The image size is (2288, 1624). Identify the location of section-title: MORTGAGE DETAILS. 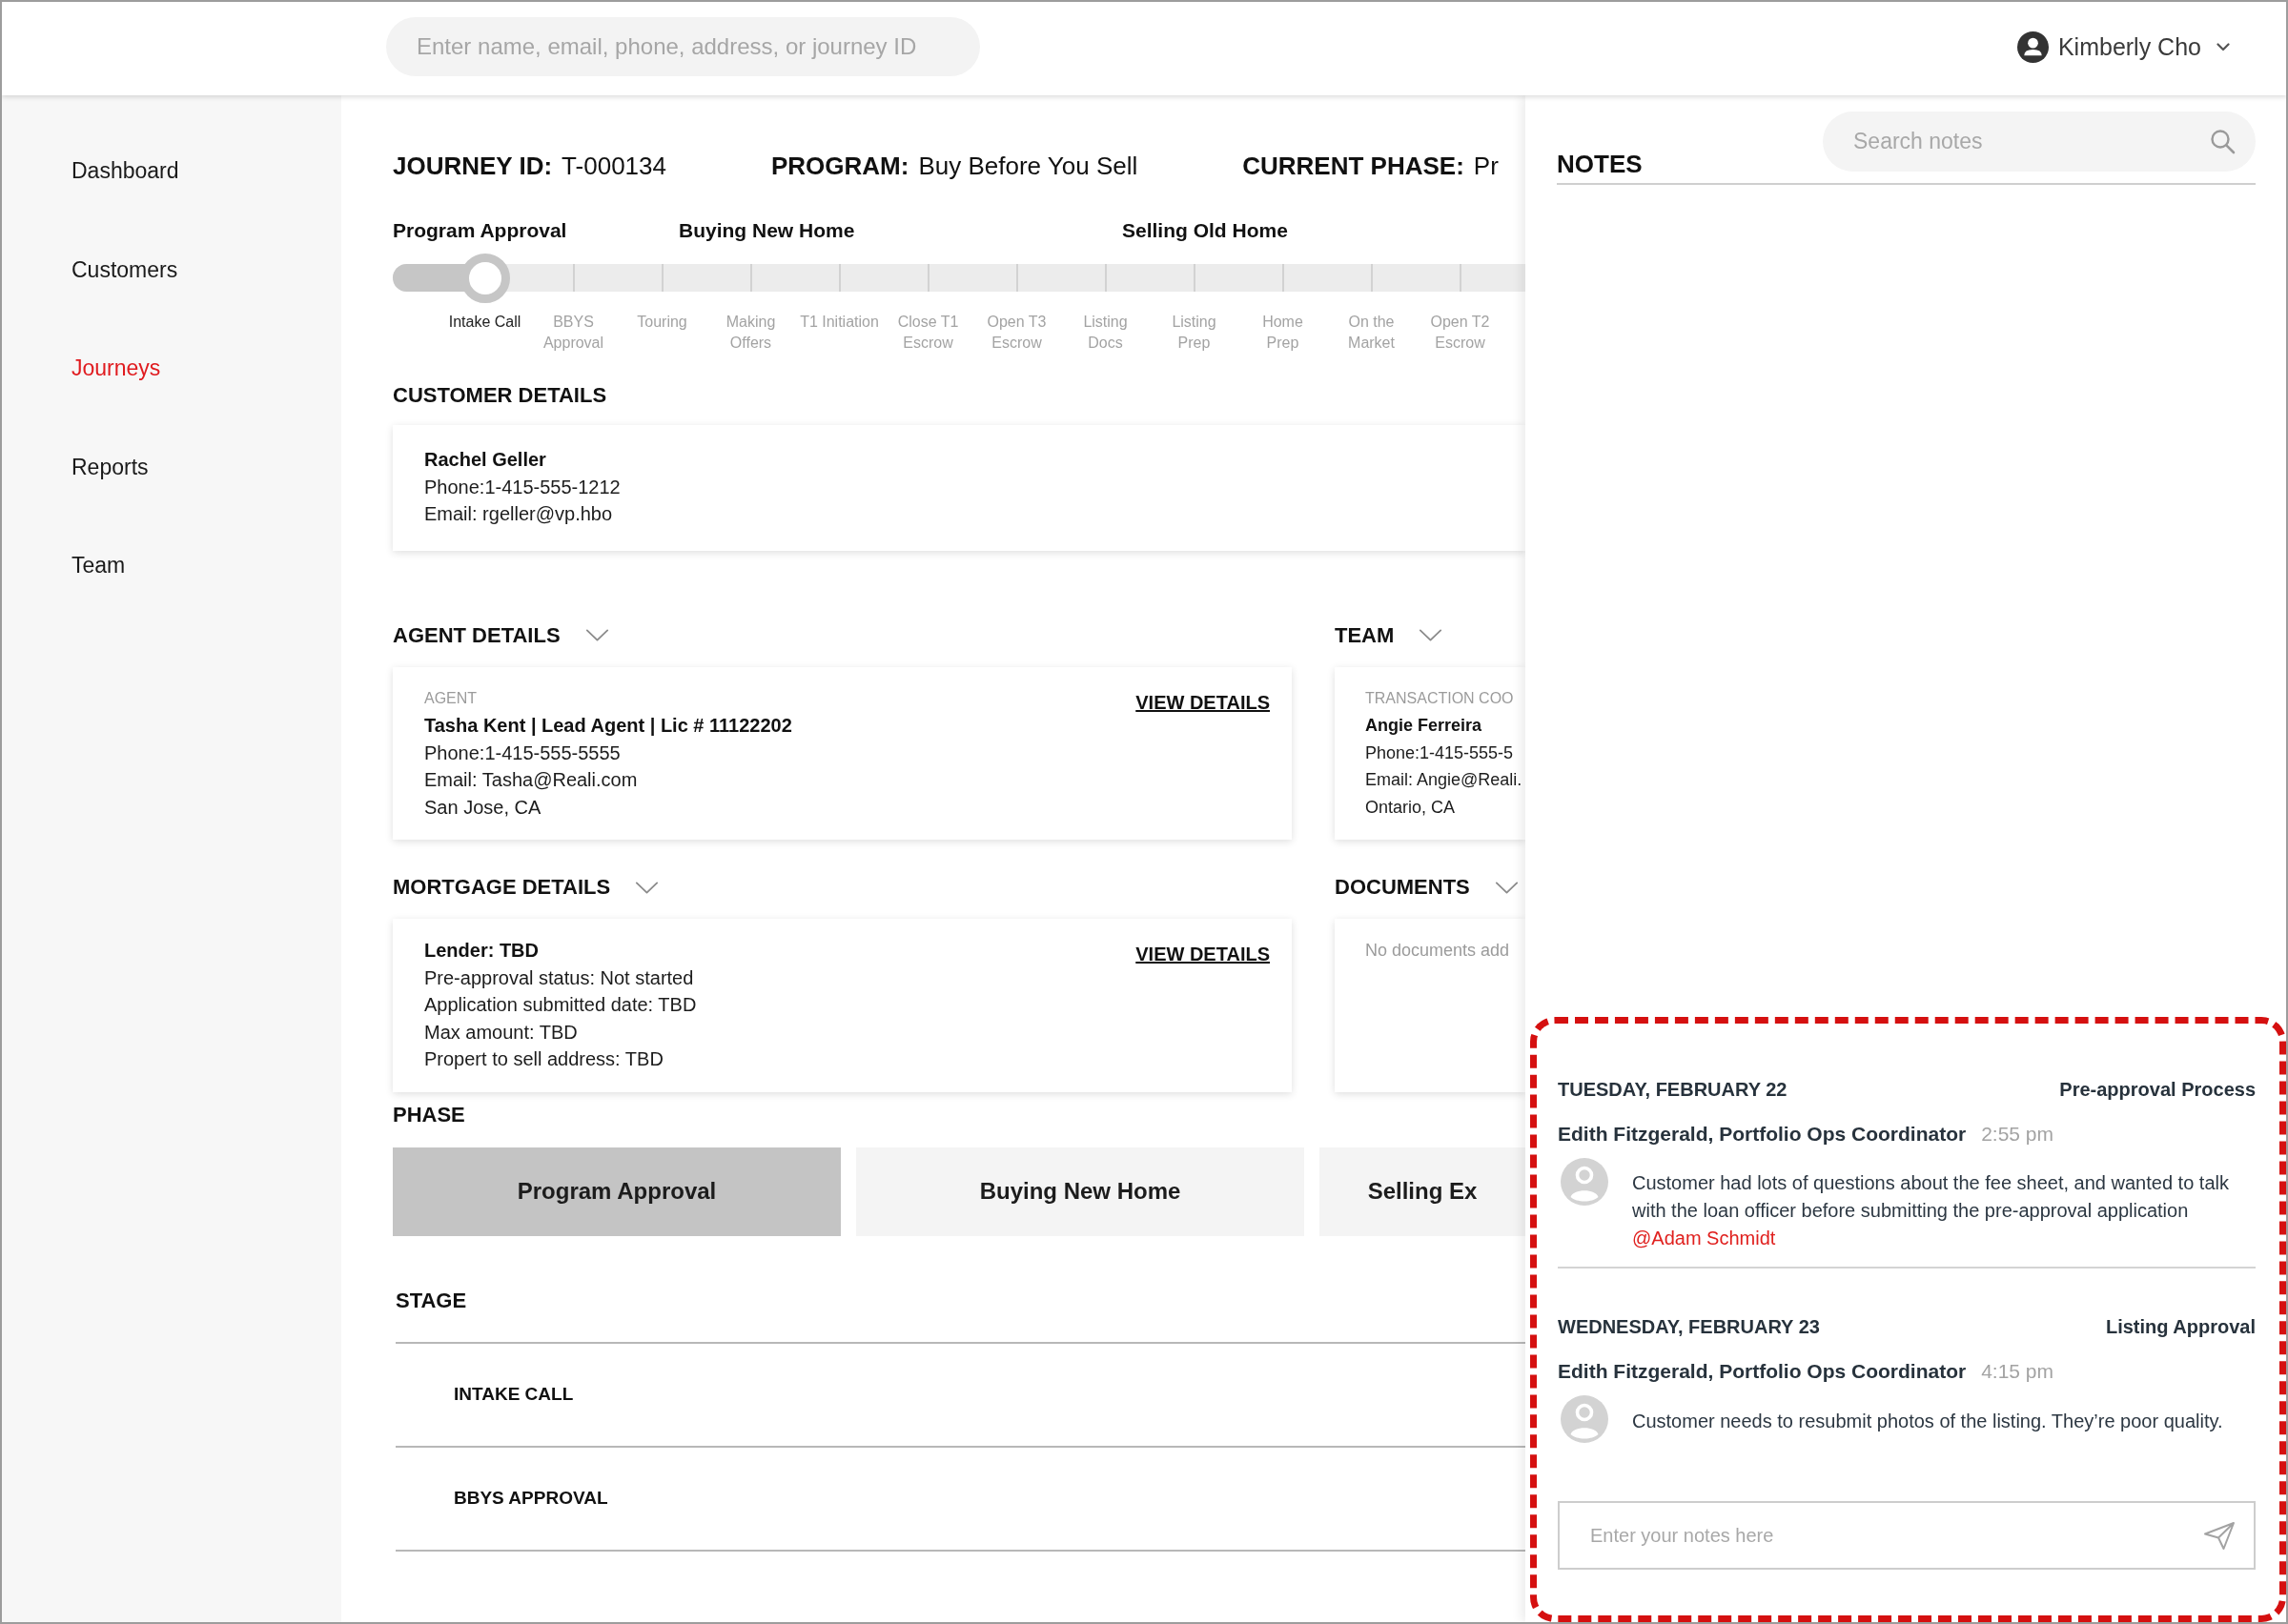
(502, 887).